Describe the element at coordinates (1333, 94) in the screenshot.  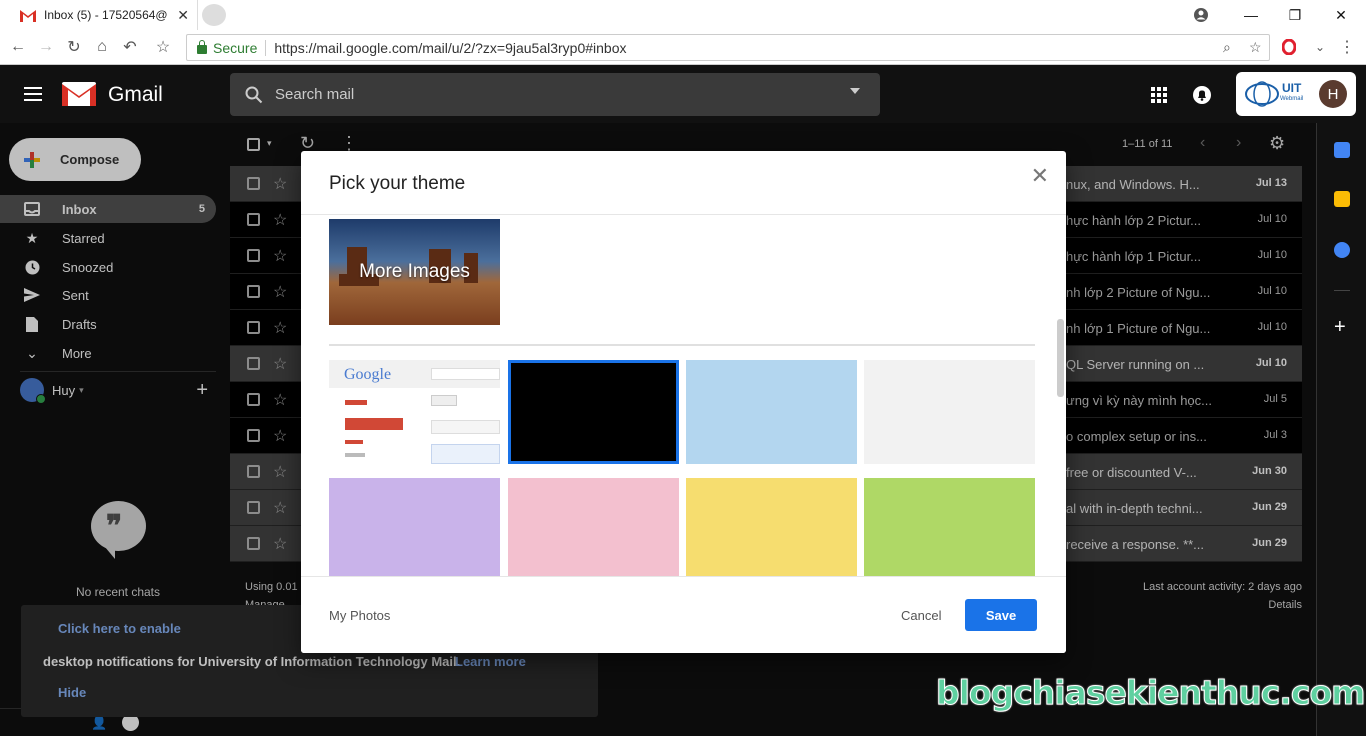
I see `account-avatar: H` at that location.